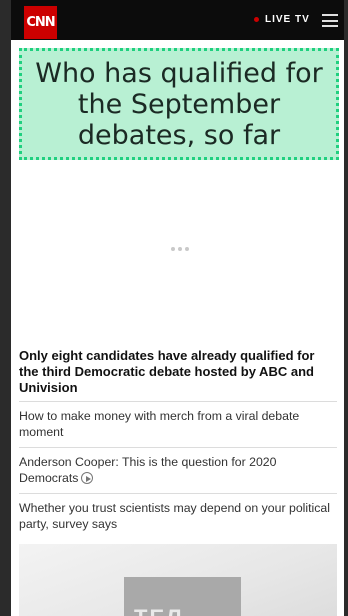 Image resolution: width=348 pixels, height=616 pixels. What do you see at coordinates (159, 610) in the screenshot?
I see `promo-card-text: ТЕЛ` at bounding box center [159, 610].